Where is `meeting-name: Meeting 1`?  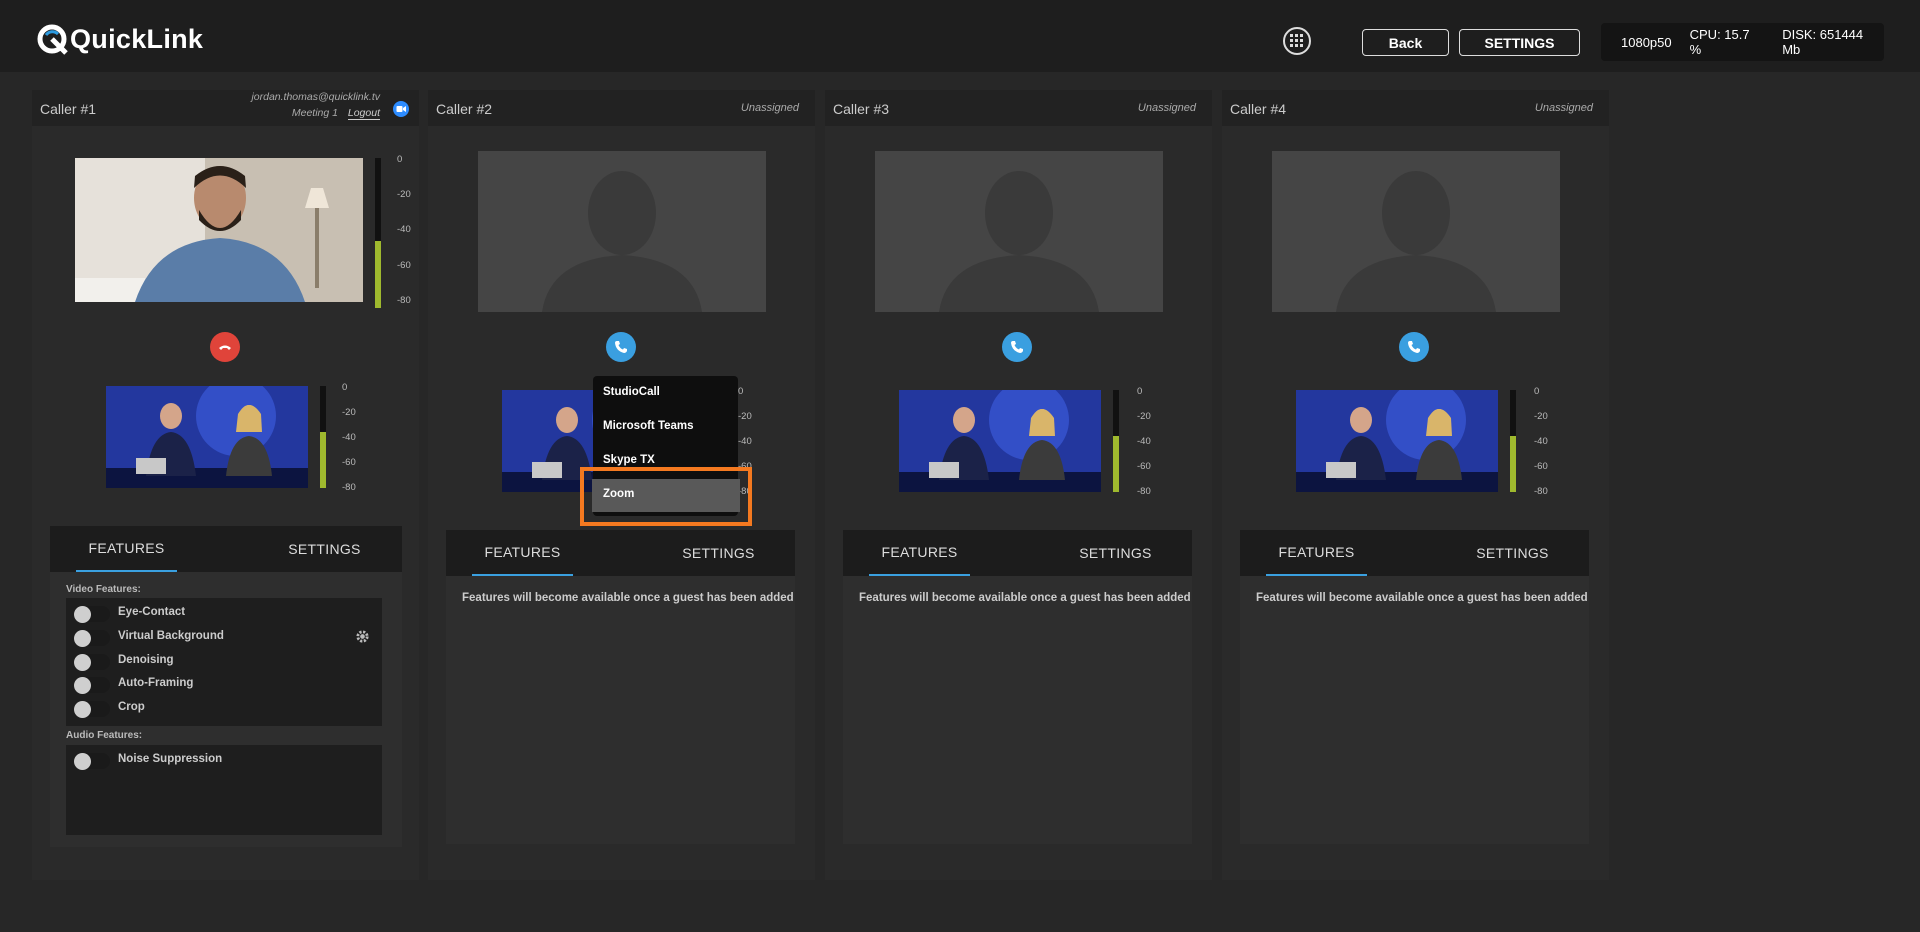 meeting-name: Meeting 1 is located at coordinates (314, 113).